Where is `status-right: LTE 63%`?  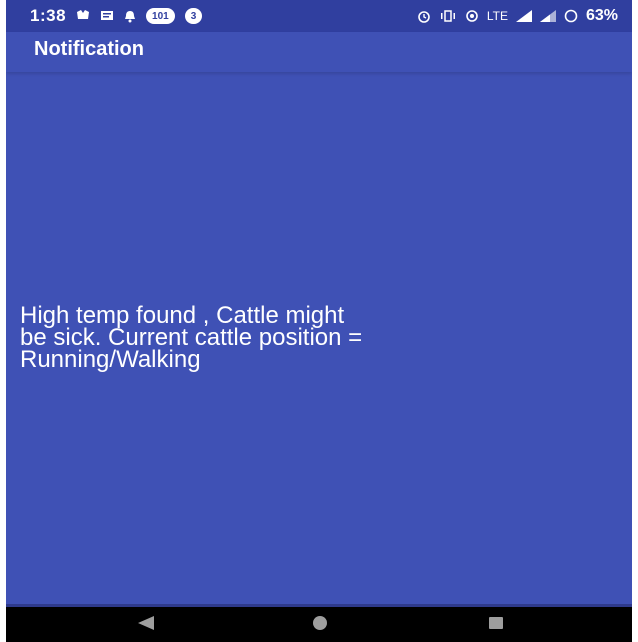 status-right: LTE 63% is located at coordinates (524, 16).